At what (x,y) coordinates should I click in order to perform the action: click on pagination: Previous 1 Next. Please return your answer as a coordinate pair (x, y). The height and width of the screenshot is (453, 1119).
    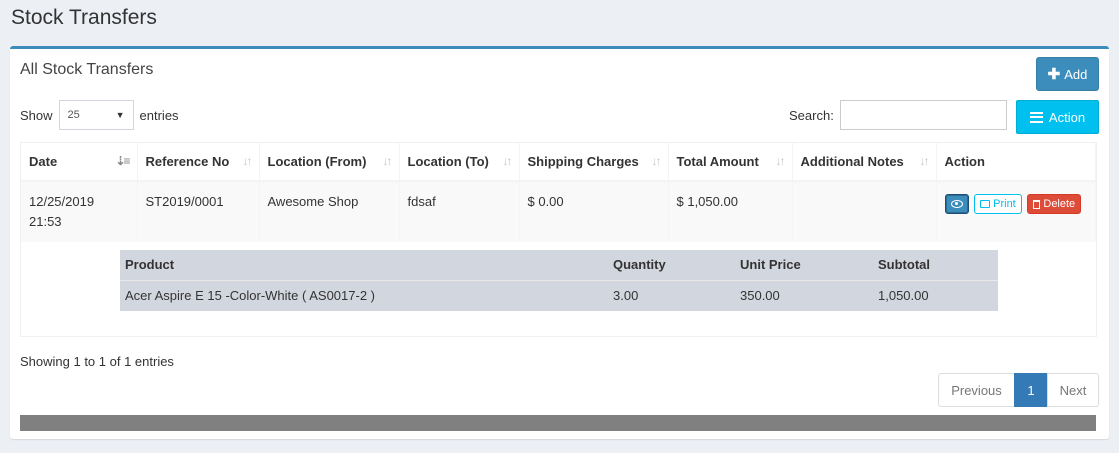
    Looking at the image, I should click on (1018, 390).